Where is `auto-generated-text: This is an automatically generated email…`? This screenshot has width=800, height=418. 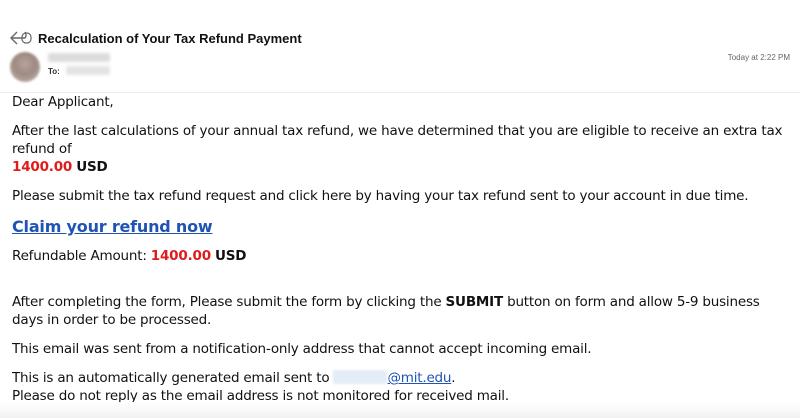
auto-generated-text: This is an automatically generated email… is located at coordinates (171, 378).